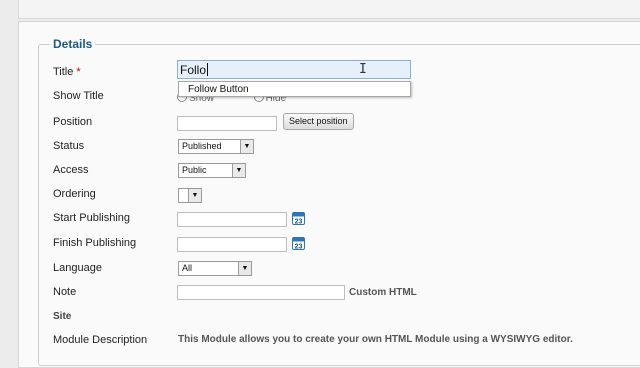 The height and width of the screenshot is (368, 640). Describe the element at coordinates (74, 194) in the screenshot. I see `ordering-label: Ordering` at that location.